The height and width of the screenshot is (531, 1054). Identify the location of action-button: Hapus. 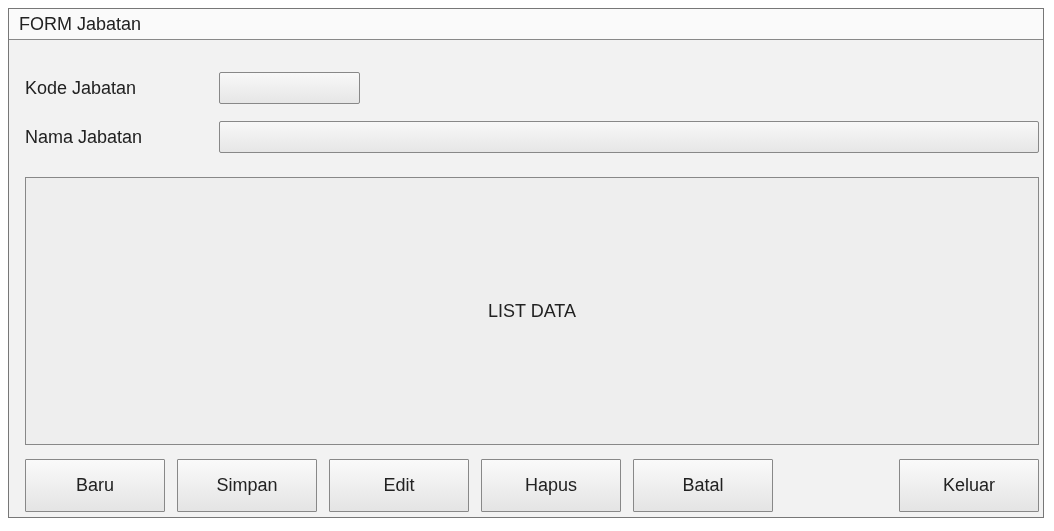
(551, 485).